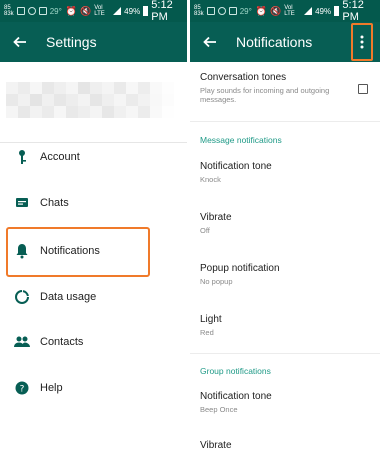 This screenshot has width=380, height=450. What do you see at coordinates (22, 157) in the screenshot?
I see `key-icon` at bounding box center [22, 157].